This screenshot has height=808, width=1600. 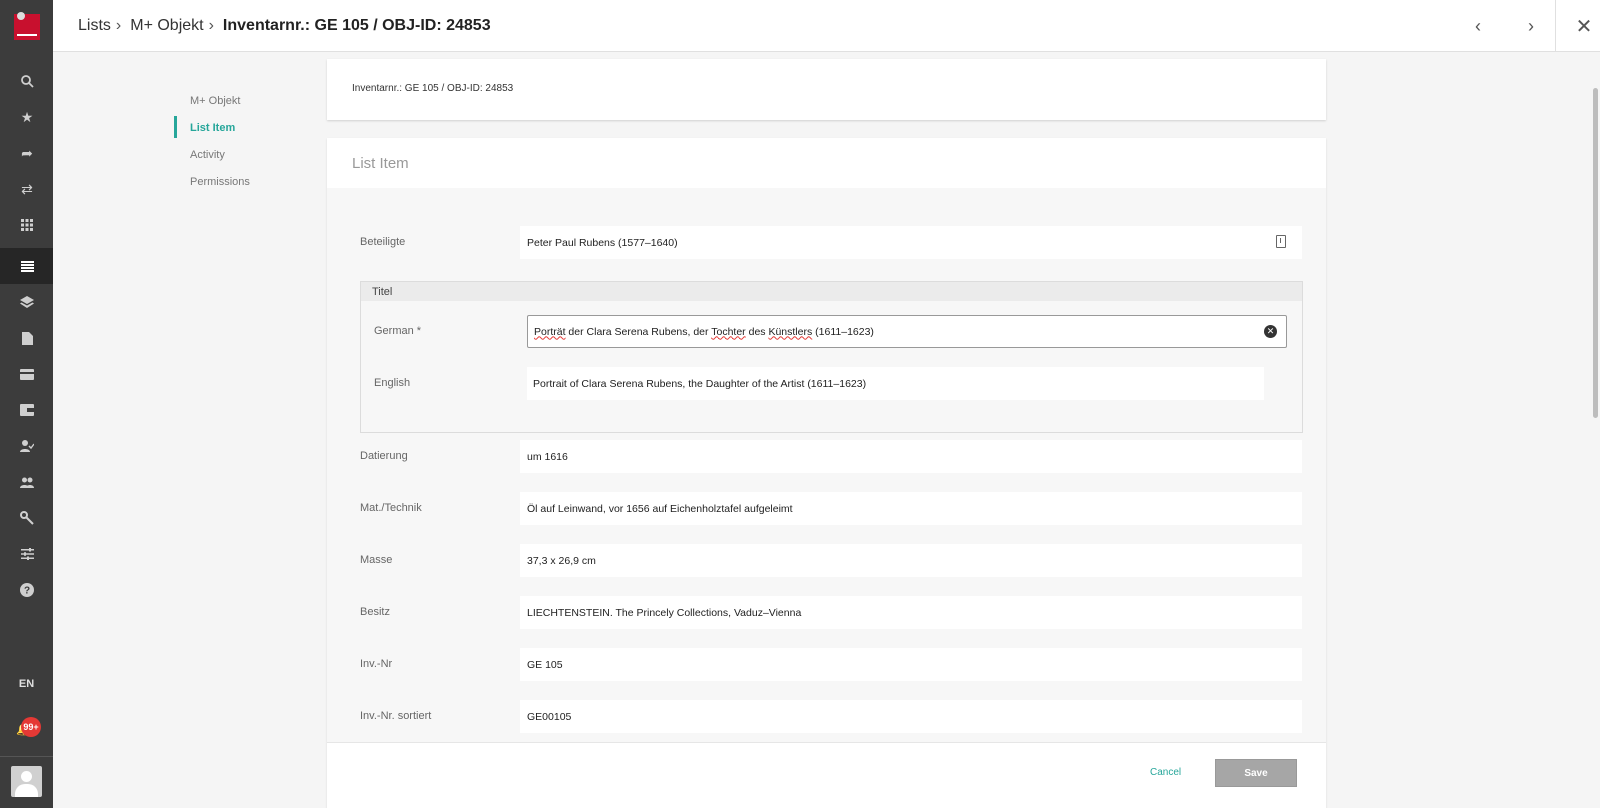 What do you see at coordinates (27, 482) in the screenshot?
I see `group-icon` at bounding box center [27, 482].